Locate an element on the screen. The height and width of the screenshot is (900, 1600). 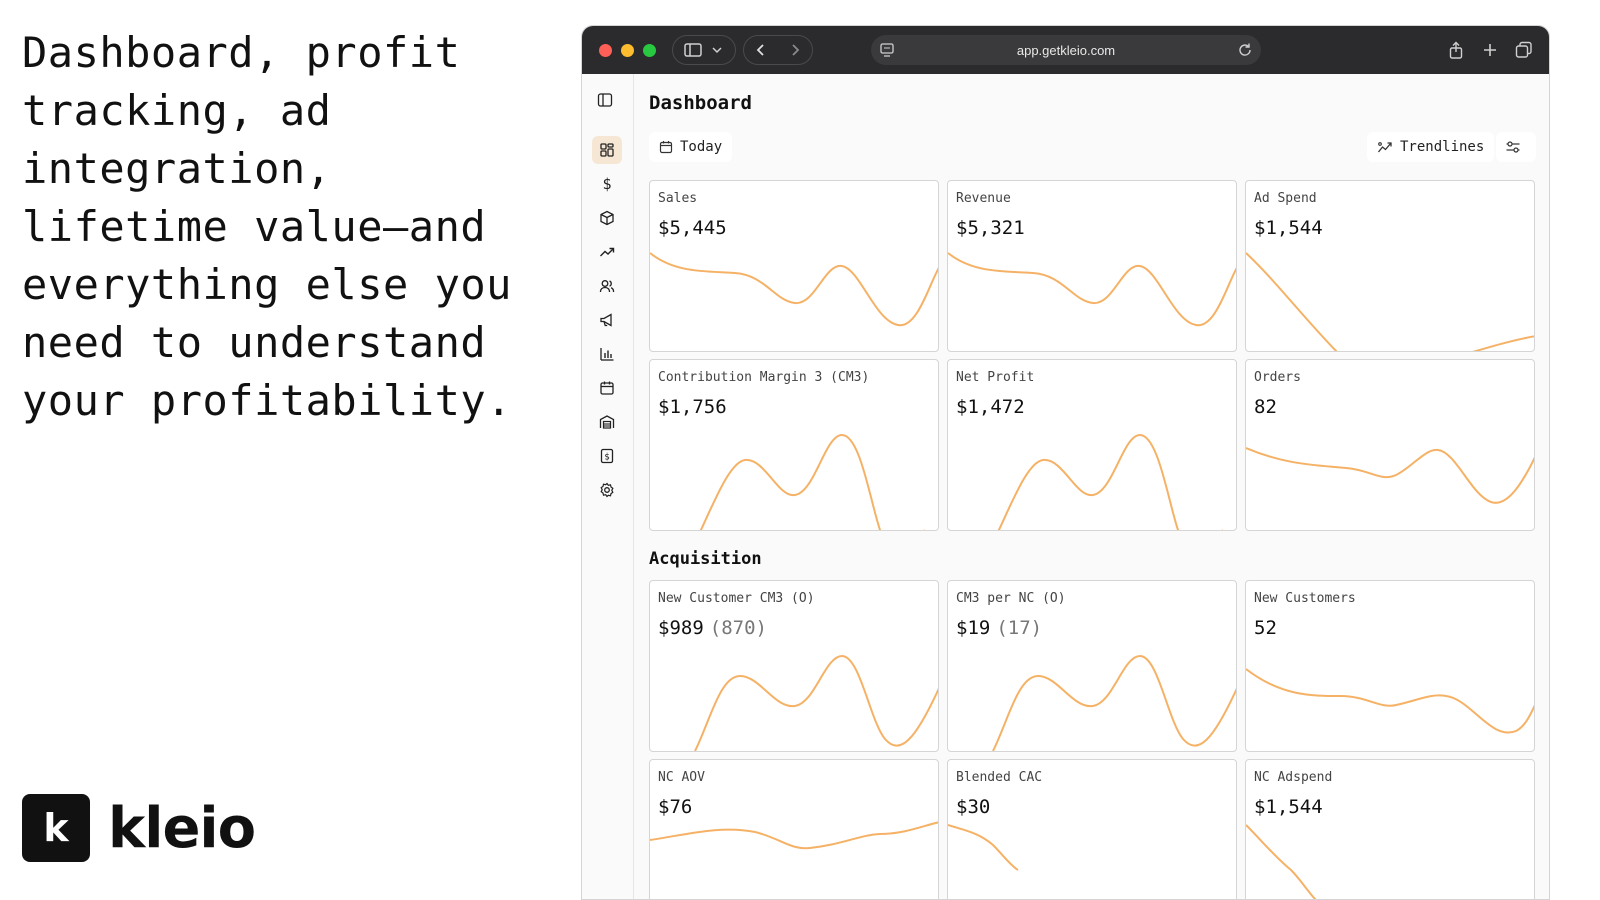
browser-titlebar: app.getkleio.com is located at coordinates (1065, 50).